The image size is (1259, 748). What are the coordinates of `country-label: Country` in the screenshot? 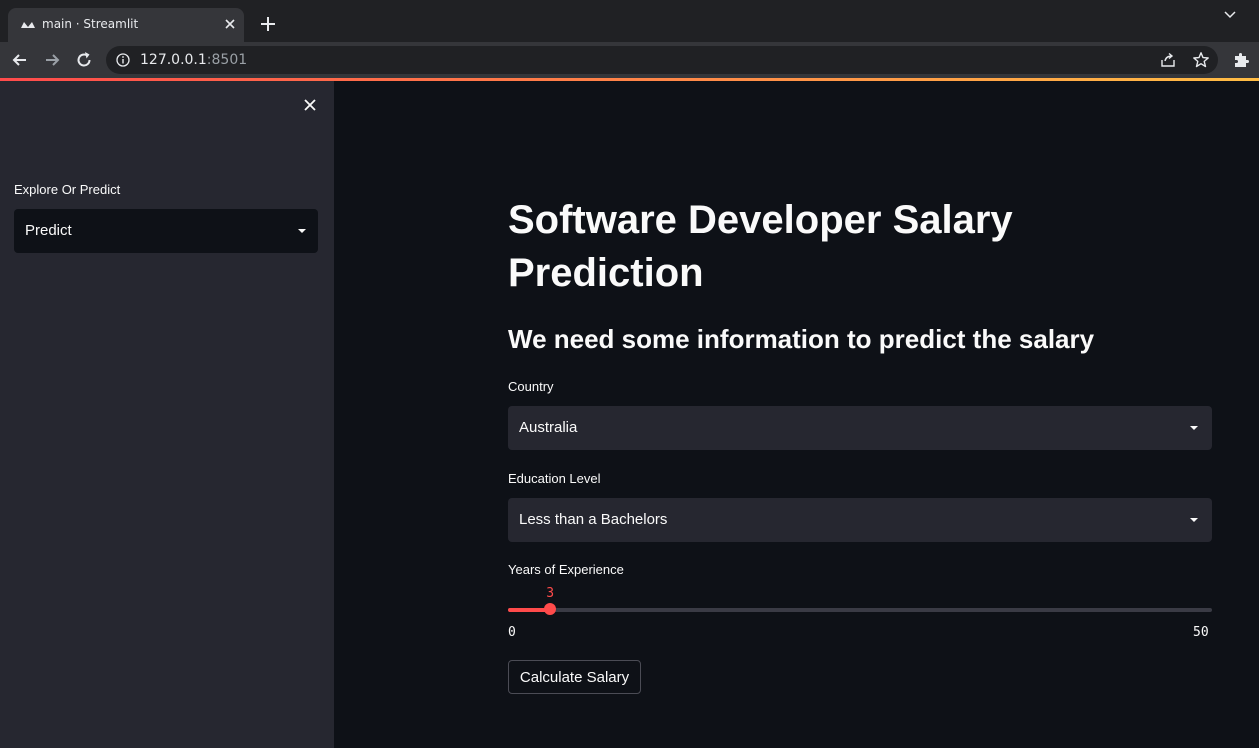 It's located at (531, 386).